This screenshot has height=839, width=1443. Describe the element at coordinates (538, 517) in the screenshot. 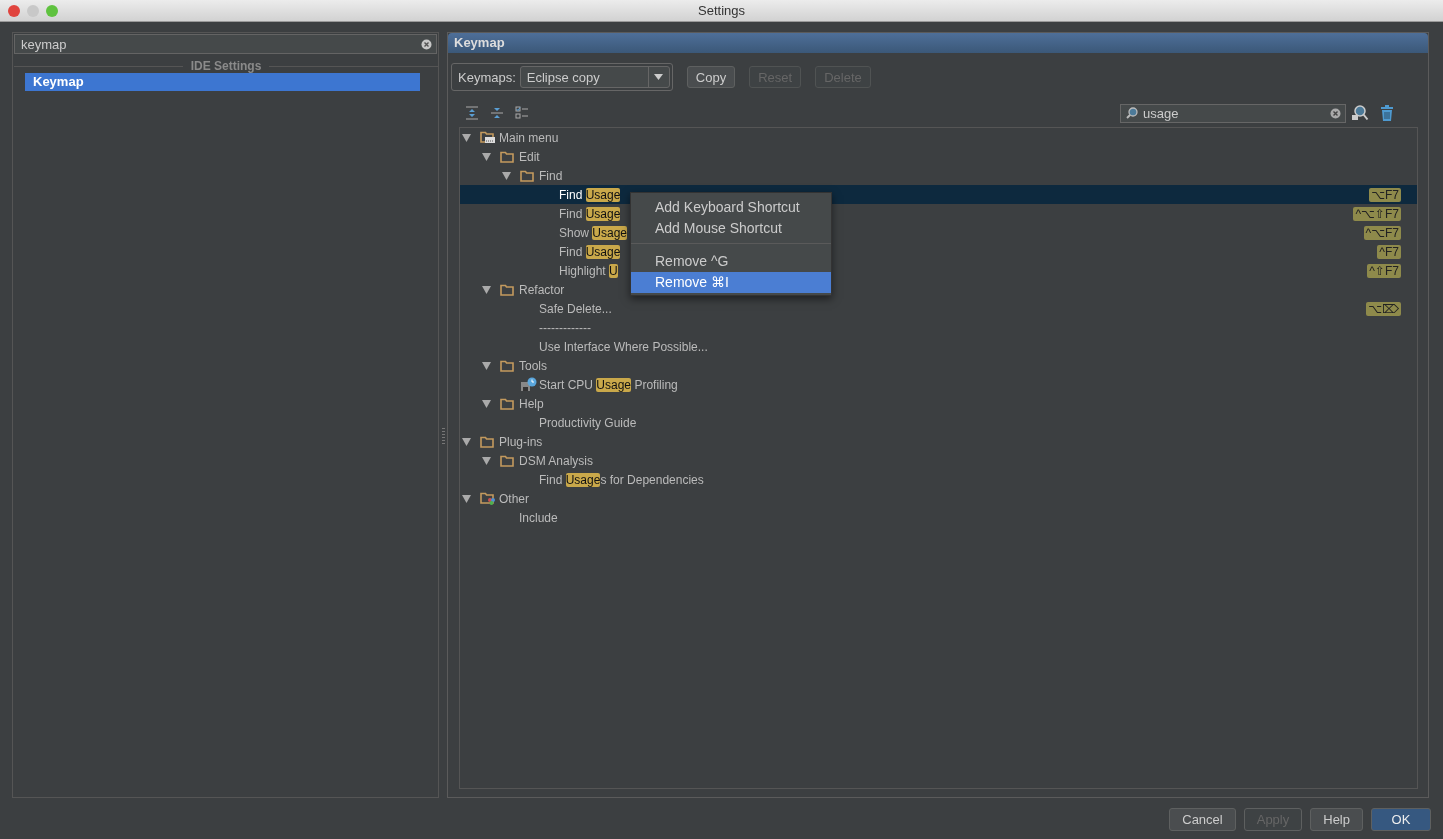

I see `tree-item-label: Include` at that location.